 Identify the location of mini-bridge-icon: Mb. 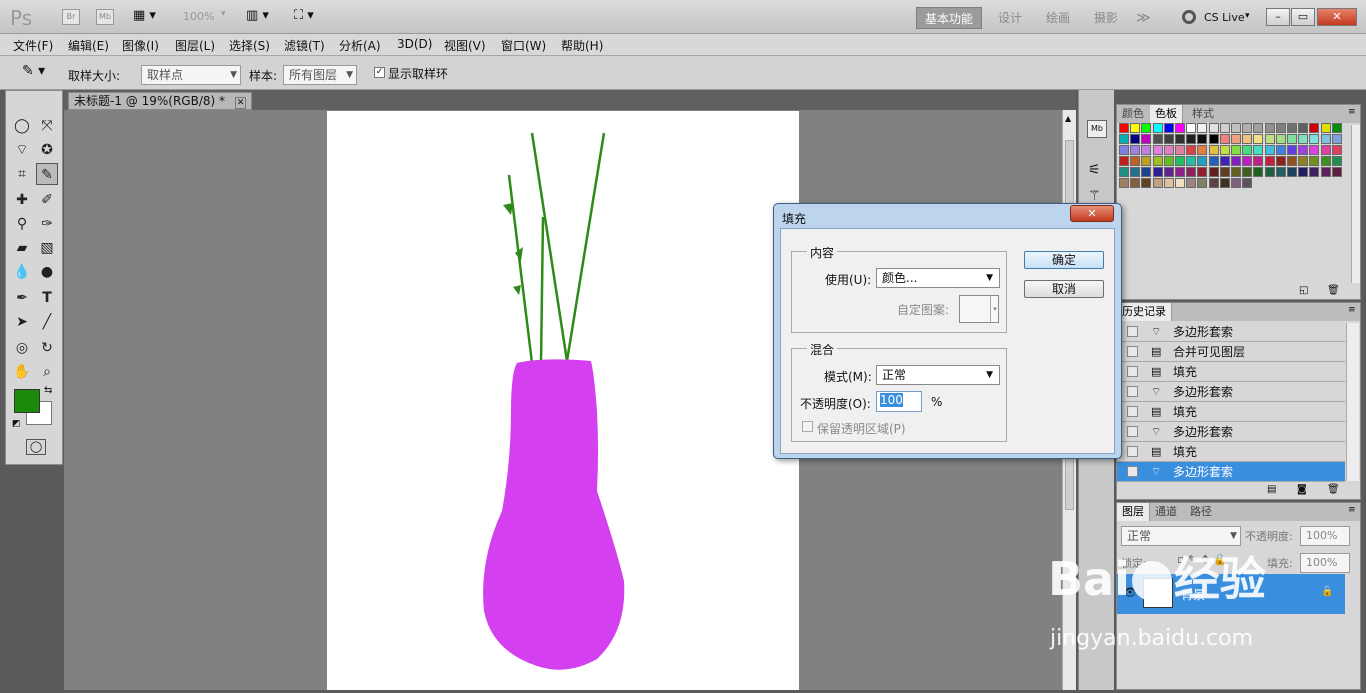
(105, 17).